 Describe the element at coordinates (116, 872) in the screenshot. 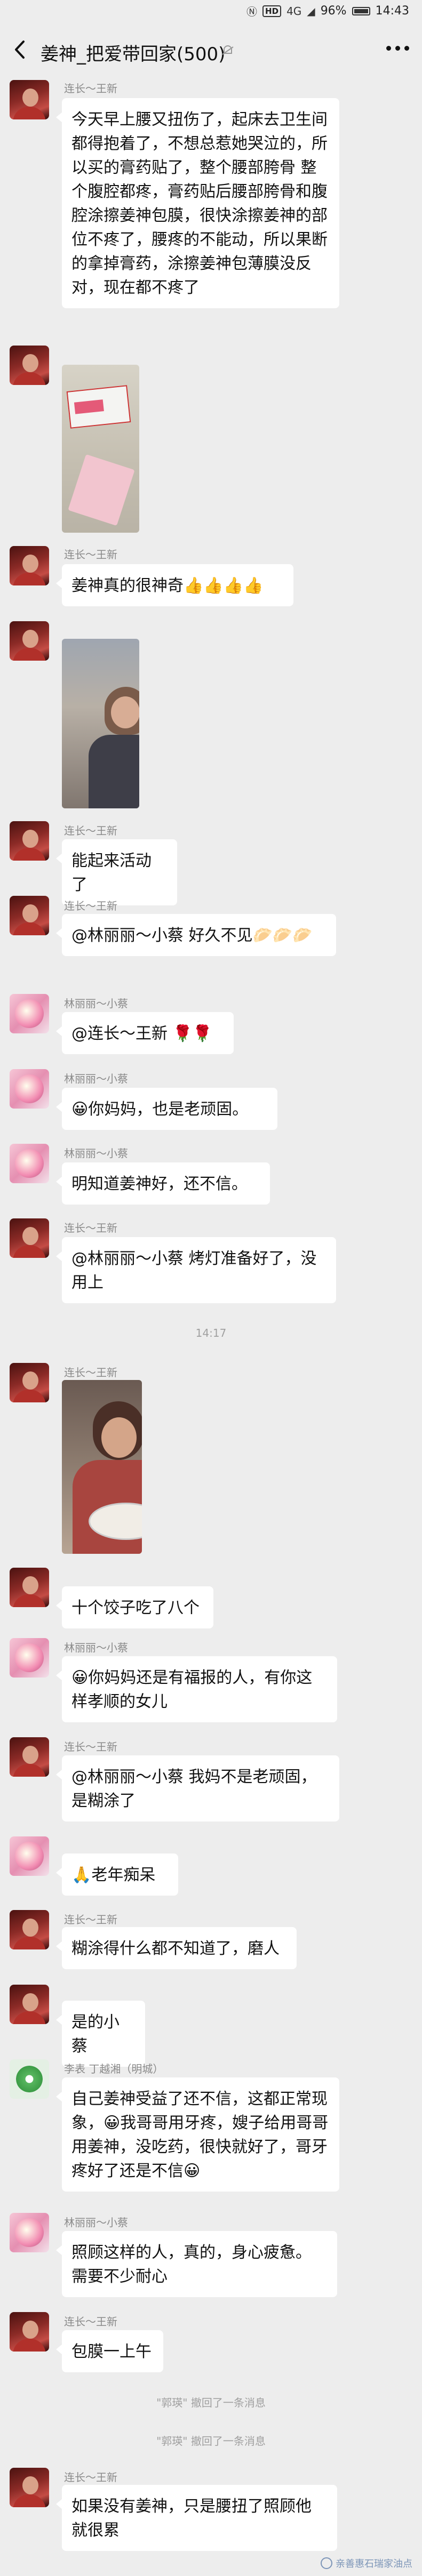

I see `message-bubble: 能起来活动了` at that location.